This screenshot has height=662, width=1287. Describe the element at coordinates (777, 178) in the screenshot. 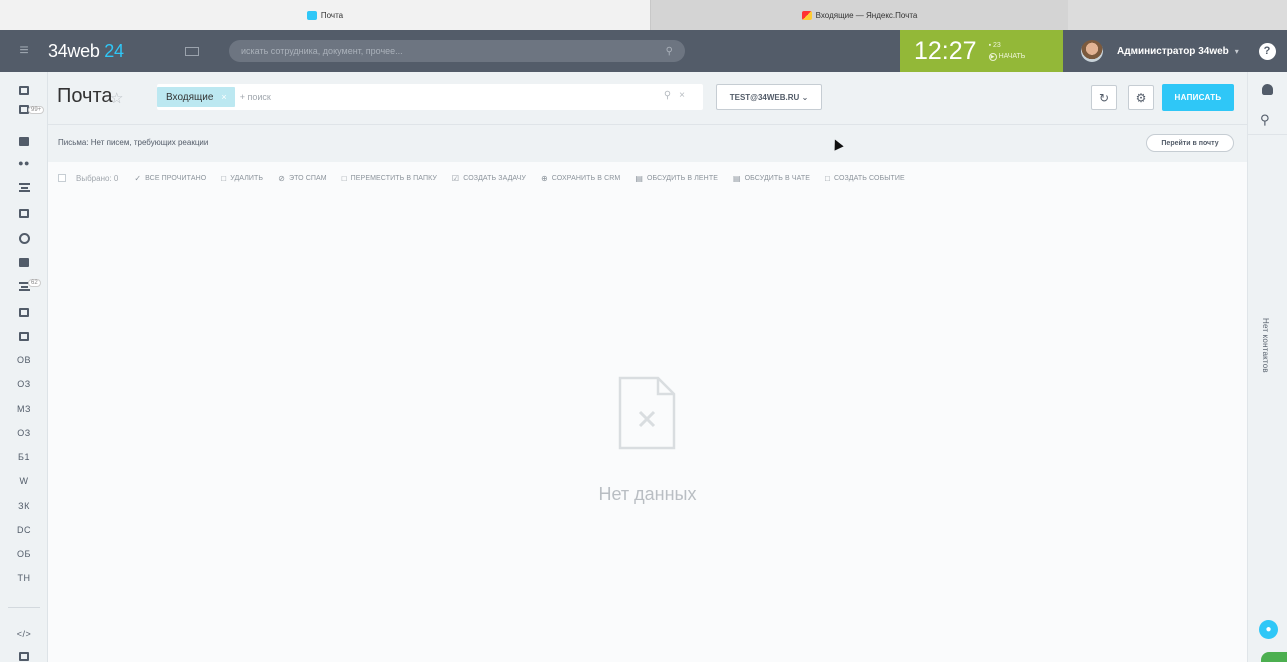

I see `action-label: ОБСУДИТЬ В ЧАТЕ` at that location.